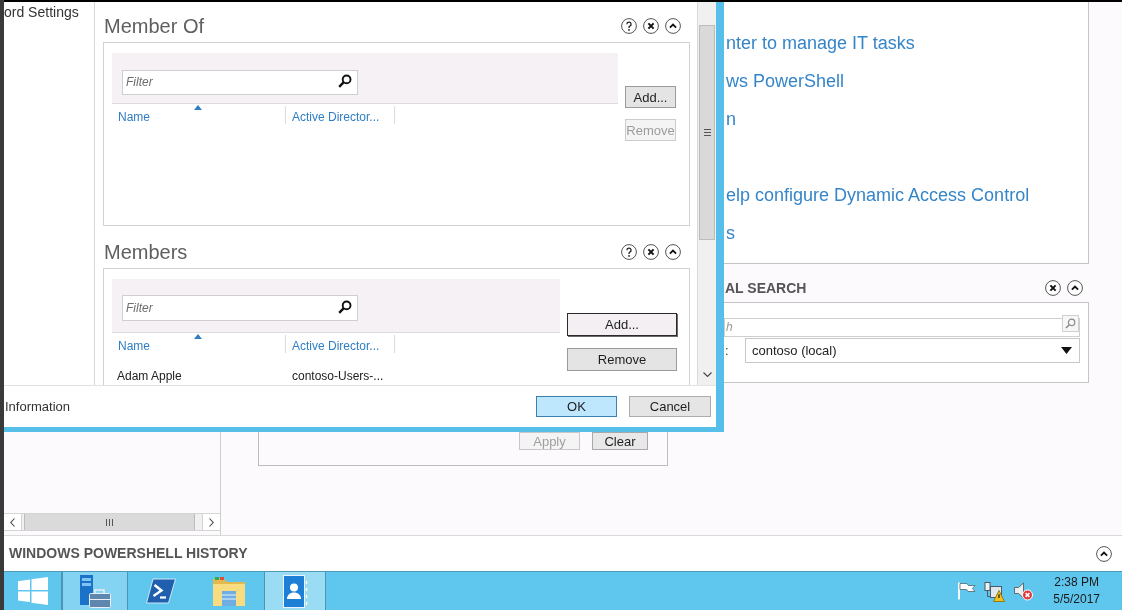 The image size is (1122, 610). What do you see at coordinates (38, 406) in the screenshot?
I see `information-link: Information` at bounding box center [38, 406].